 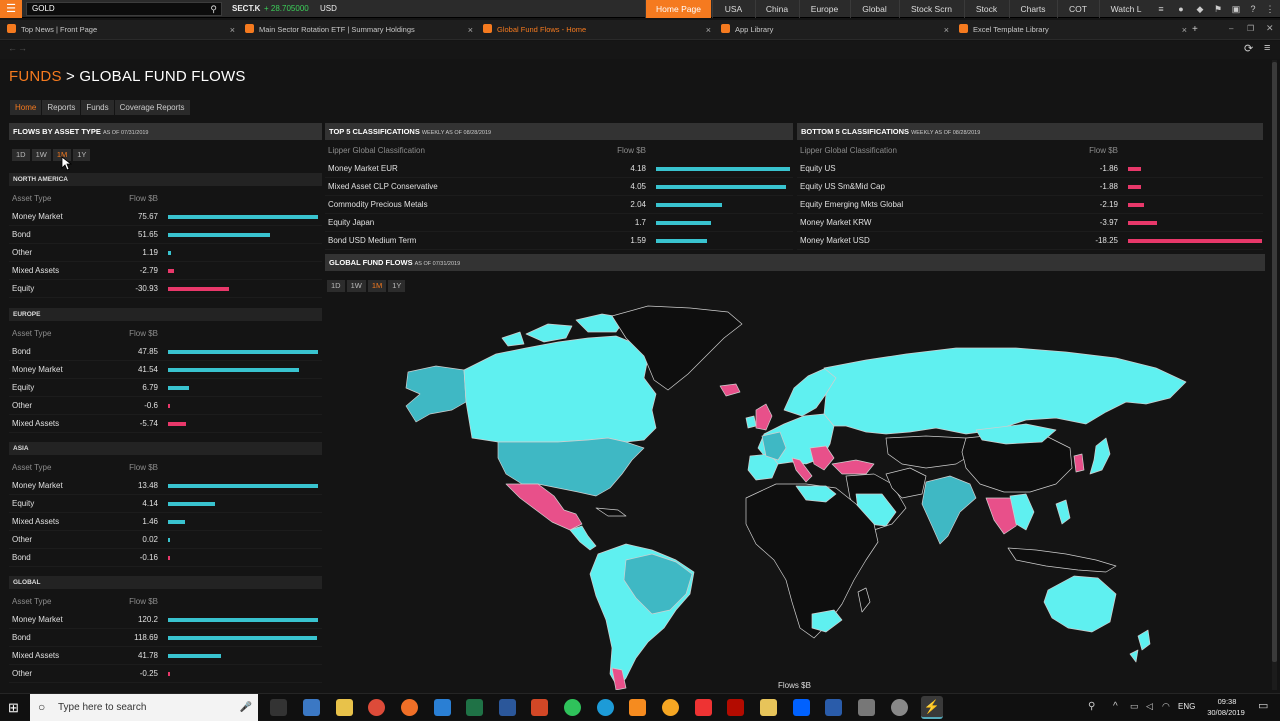 I want to click on chat-icon: ◆, so click(x=1200, y=9).